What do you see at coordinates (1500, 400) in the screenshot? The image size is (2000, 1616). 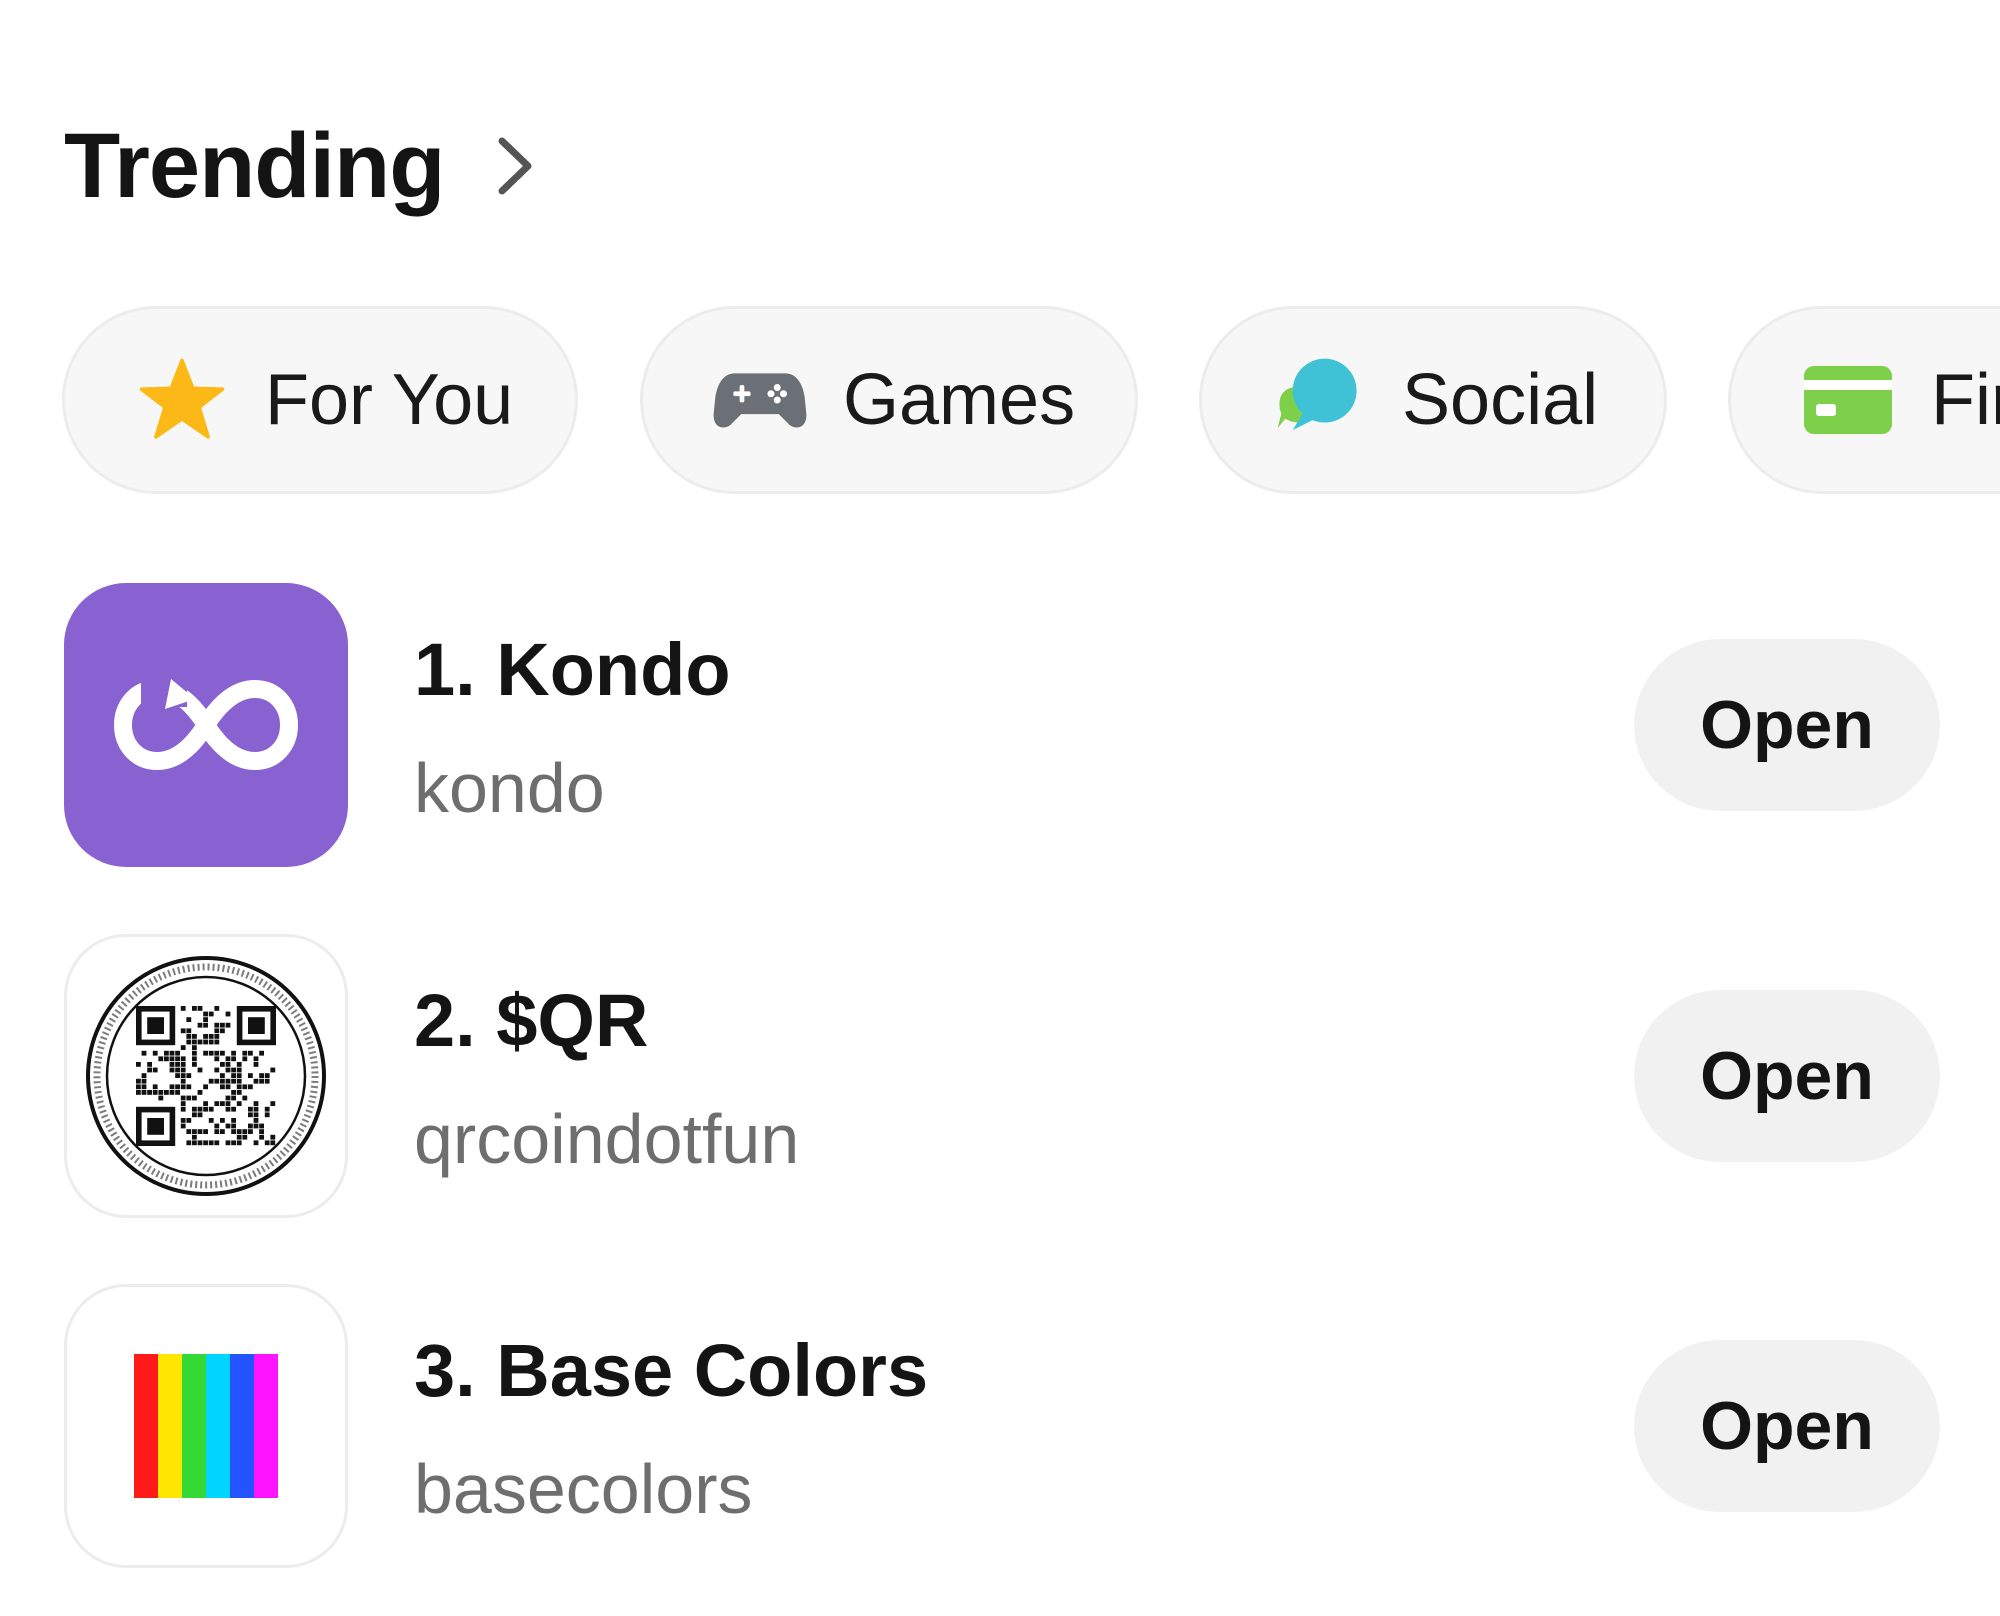 I see `category-label: Social` at bounding box center [1500, 400].